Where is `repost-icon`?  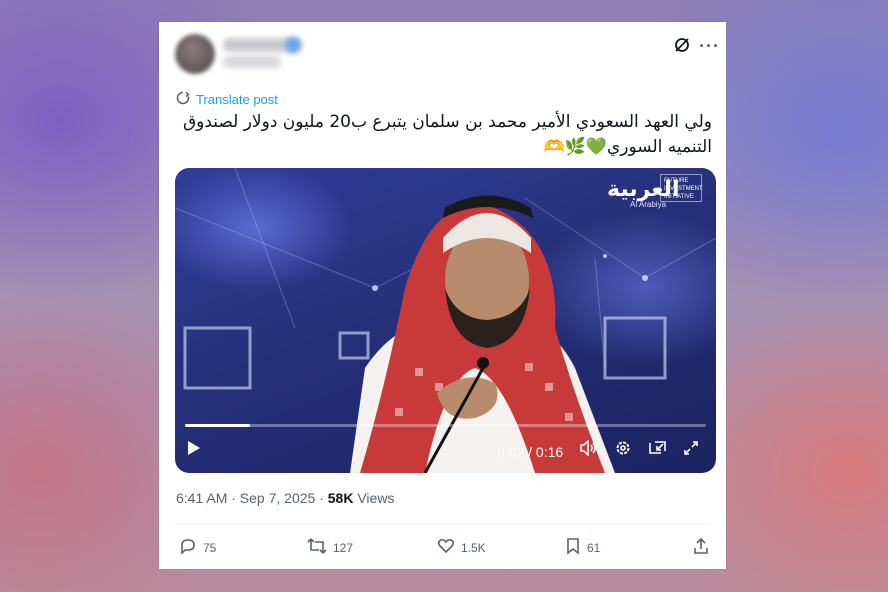 repost-icon is located at coordinates (317, 547).